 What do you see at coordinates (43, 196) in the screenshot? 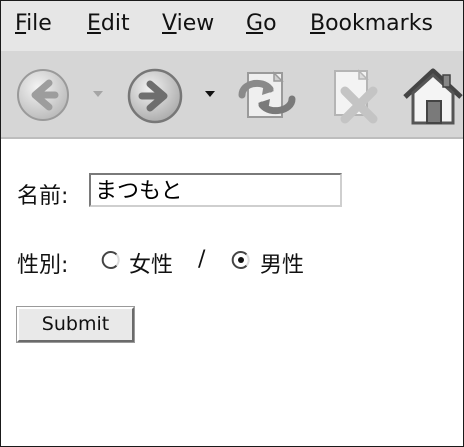
I see `name-label: 名前:` at bounding box center [43, 196].